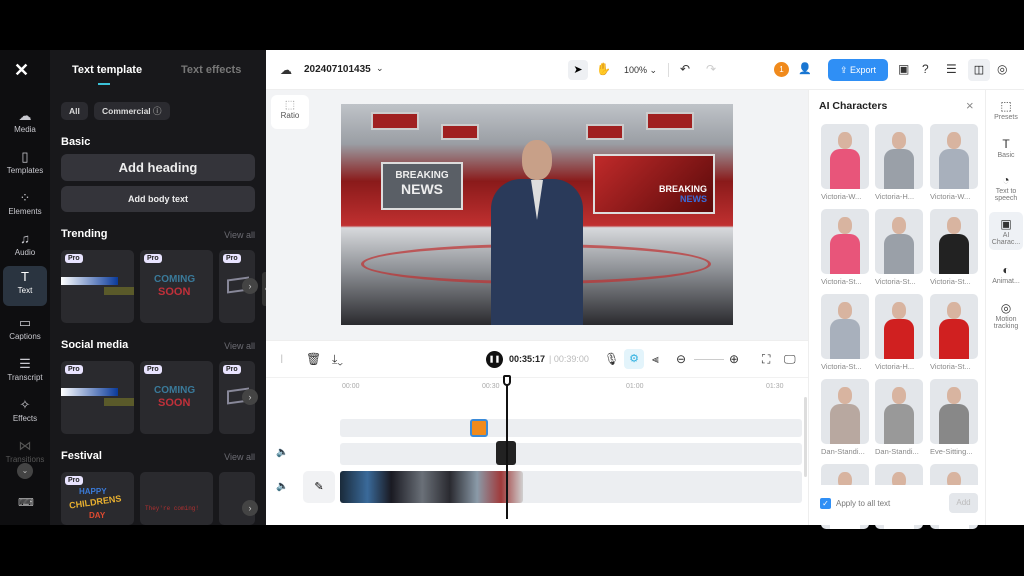  I want to click on split-icon: I, so click(281, 359).